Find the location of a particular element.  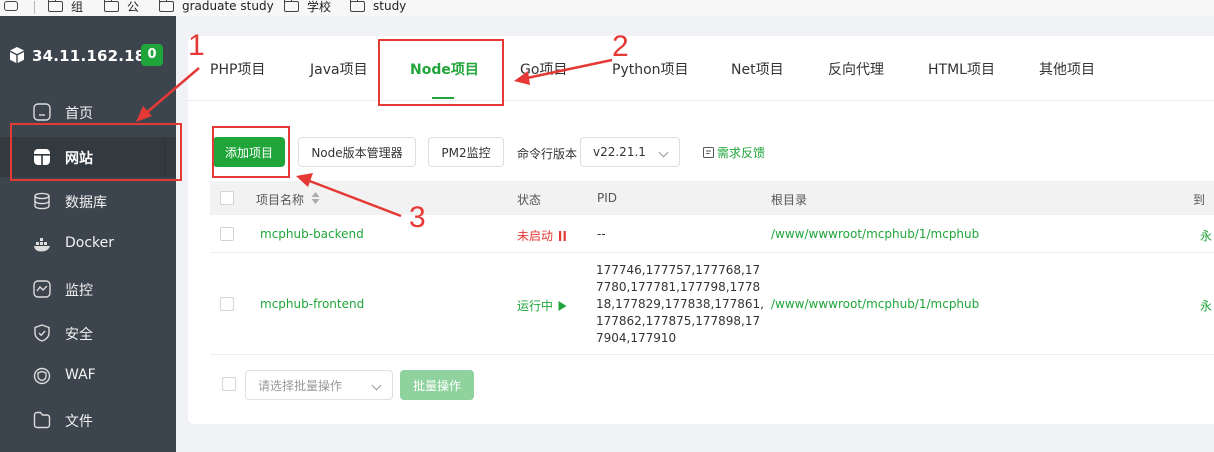

home-icon is located at coordinates (42, 112).